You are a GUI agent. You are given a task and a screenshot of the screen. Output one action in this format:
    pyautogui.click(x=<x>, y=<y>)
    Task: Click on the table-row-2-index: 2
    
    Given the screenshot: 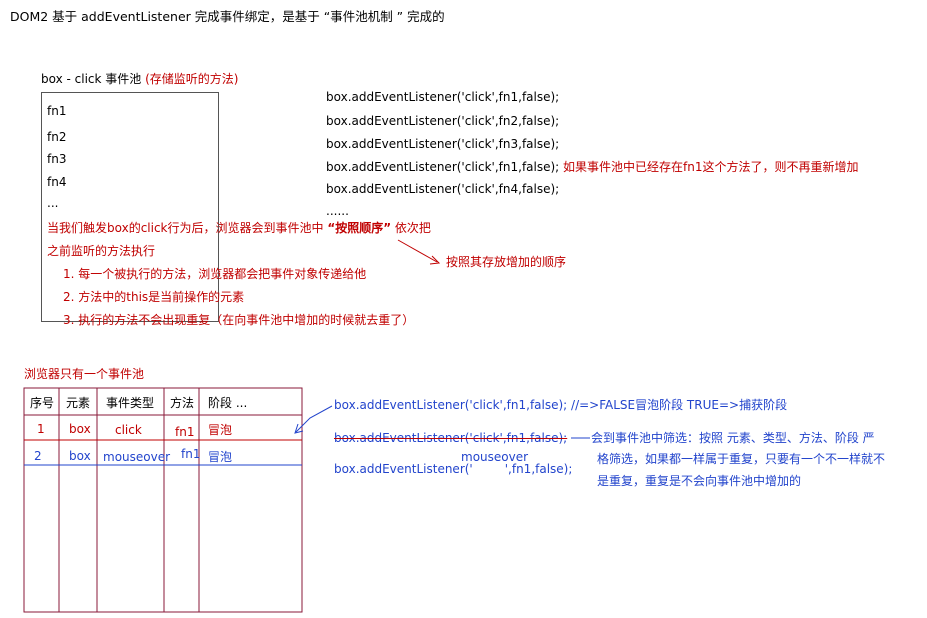 What is the action you would take?
    pyautogui.click(x=38, y=456)
    